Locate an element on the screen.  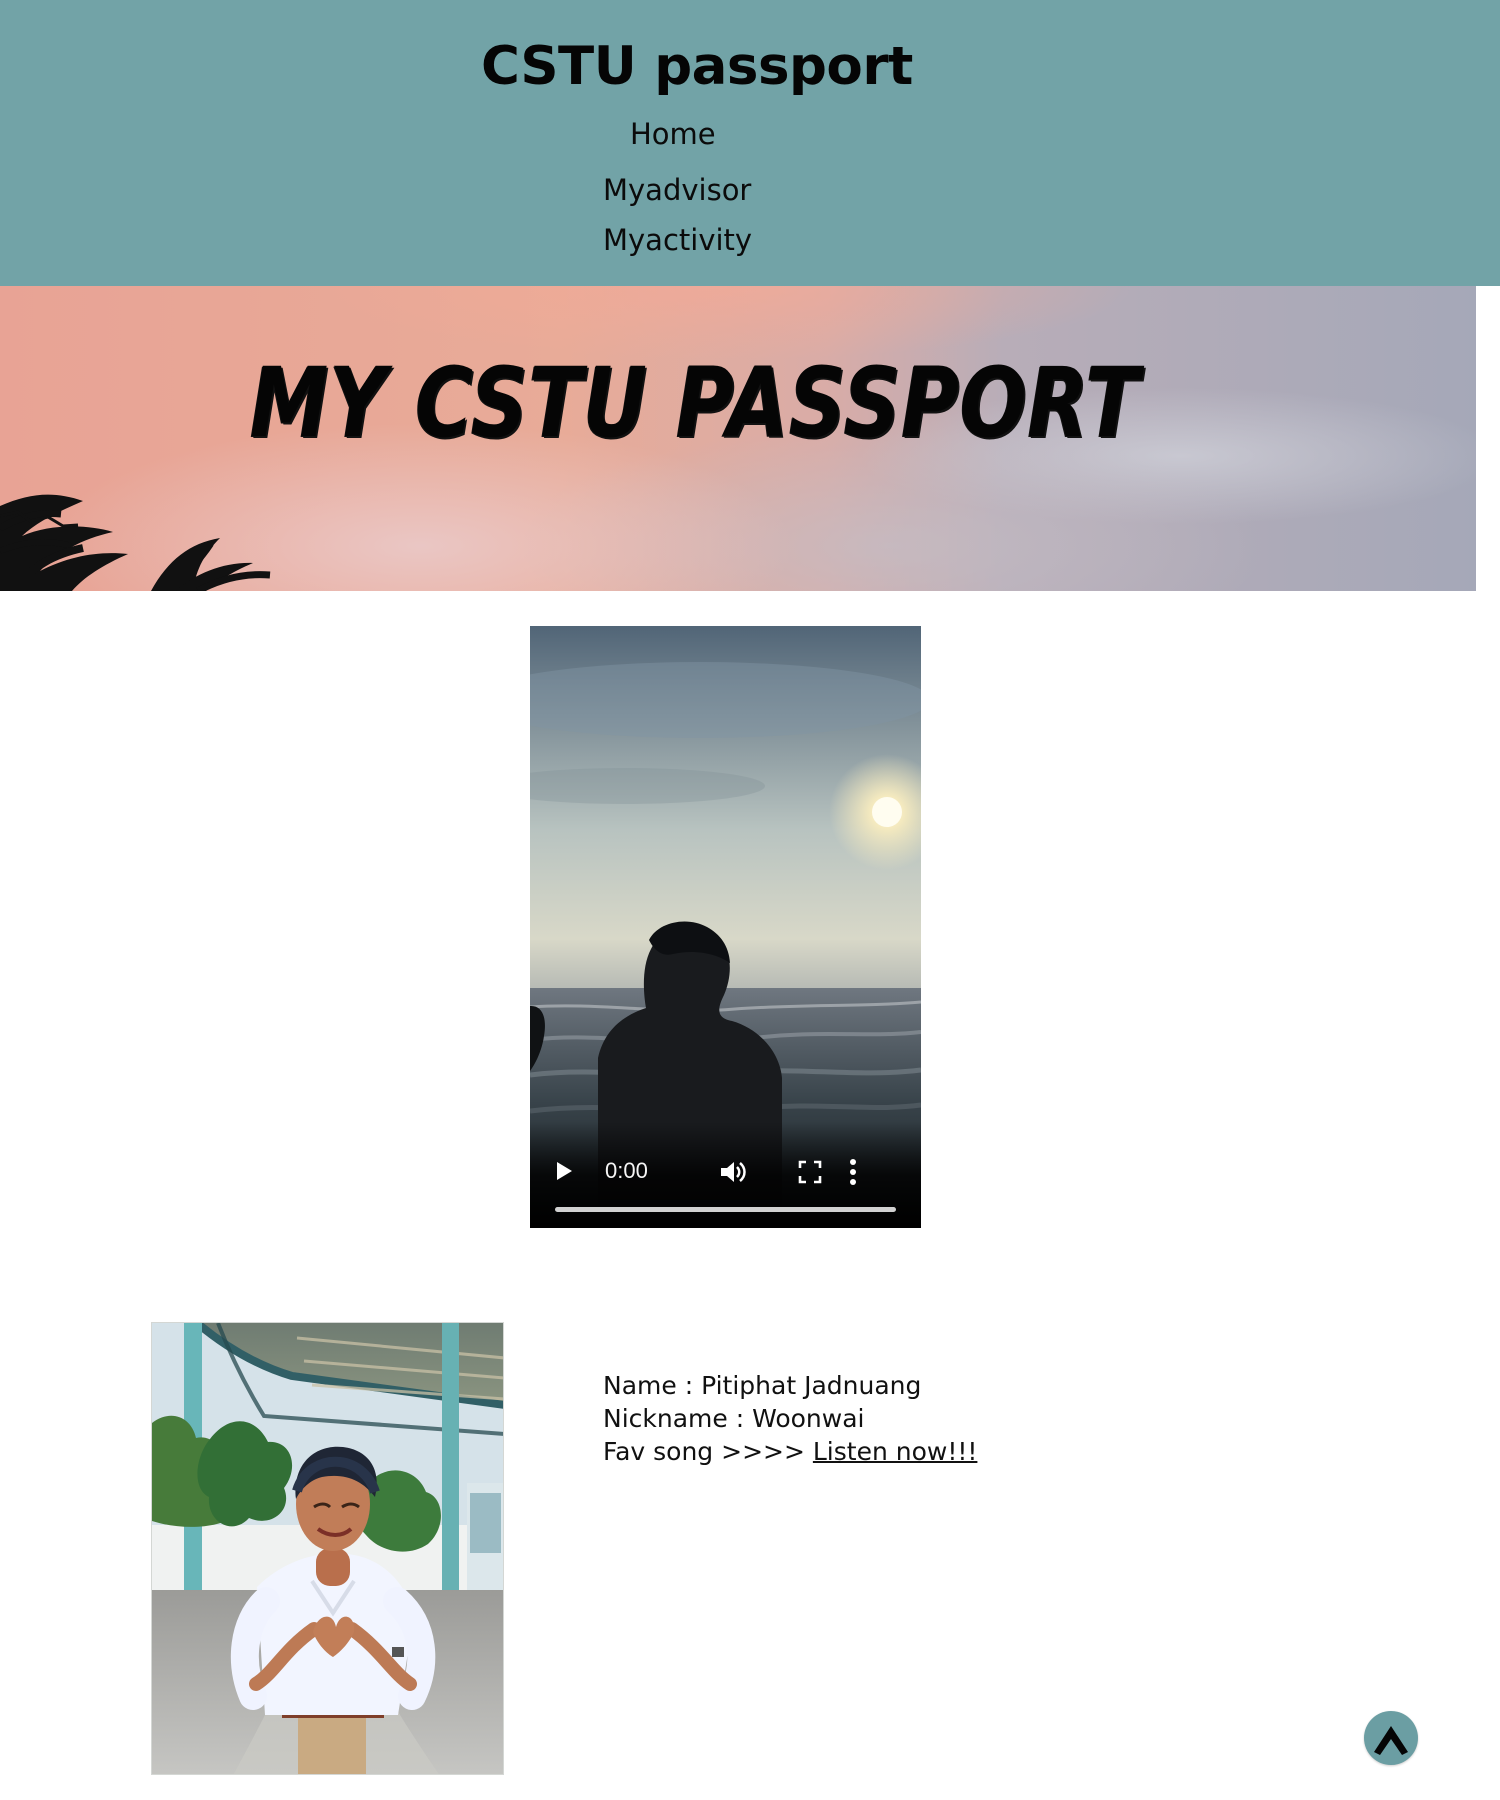
student-photo is located at coordinates (327, 1548).